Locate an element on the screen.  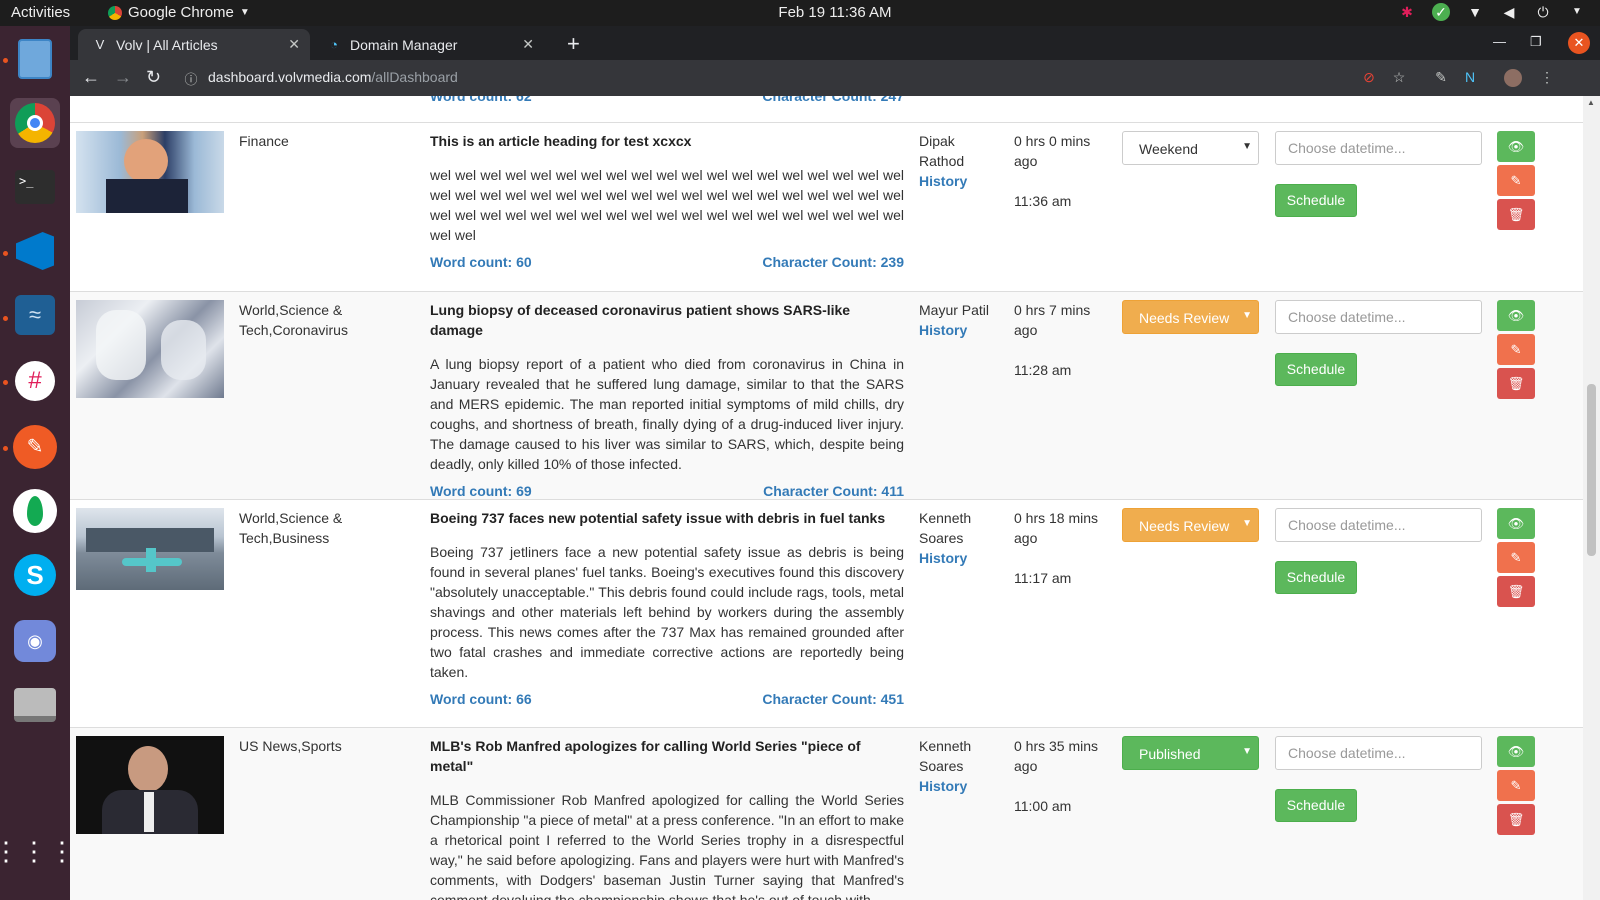
running-indicator is located at coordinates (5, 60).